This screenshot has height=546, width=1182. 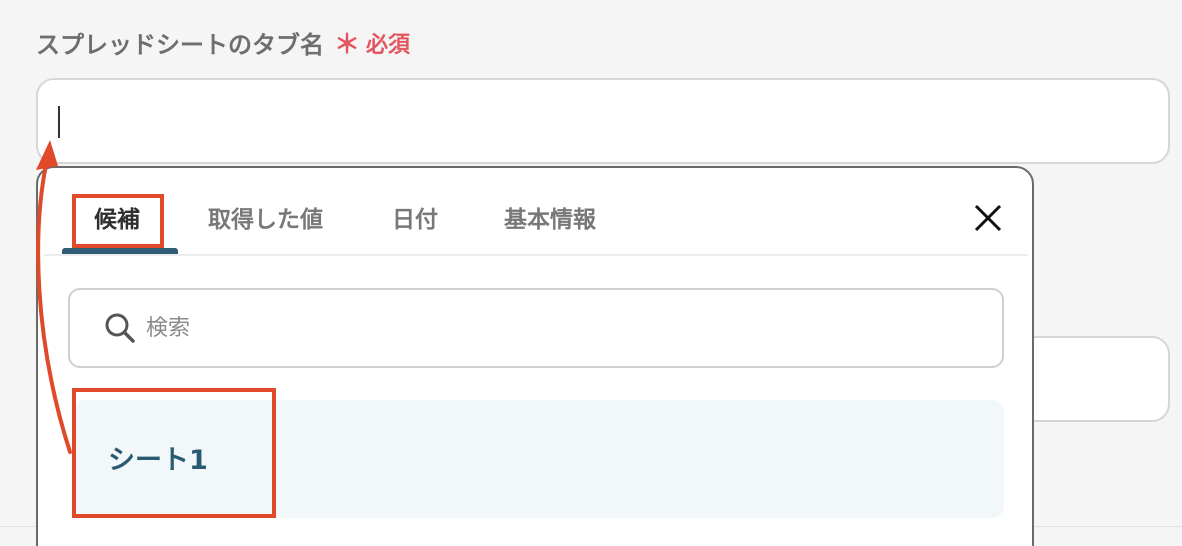 I want to click on close-icon, so click(x=988, y=218).